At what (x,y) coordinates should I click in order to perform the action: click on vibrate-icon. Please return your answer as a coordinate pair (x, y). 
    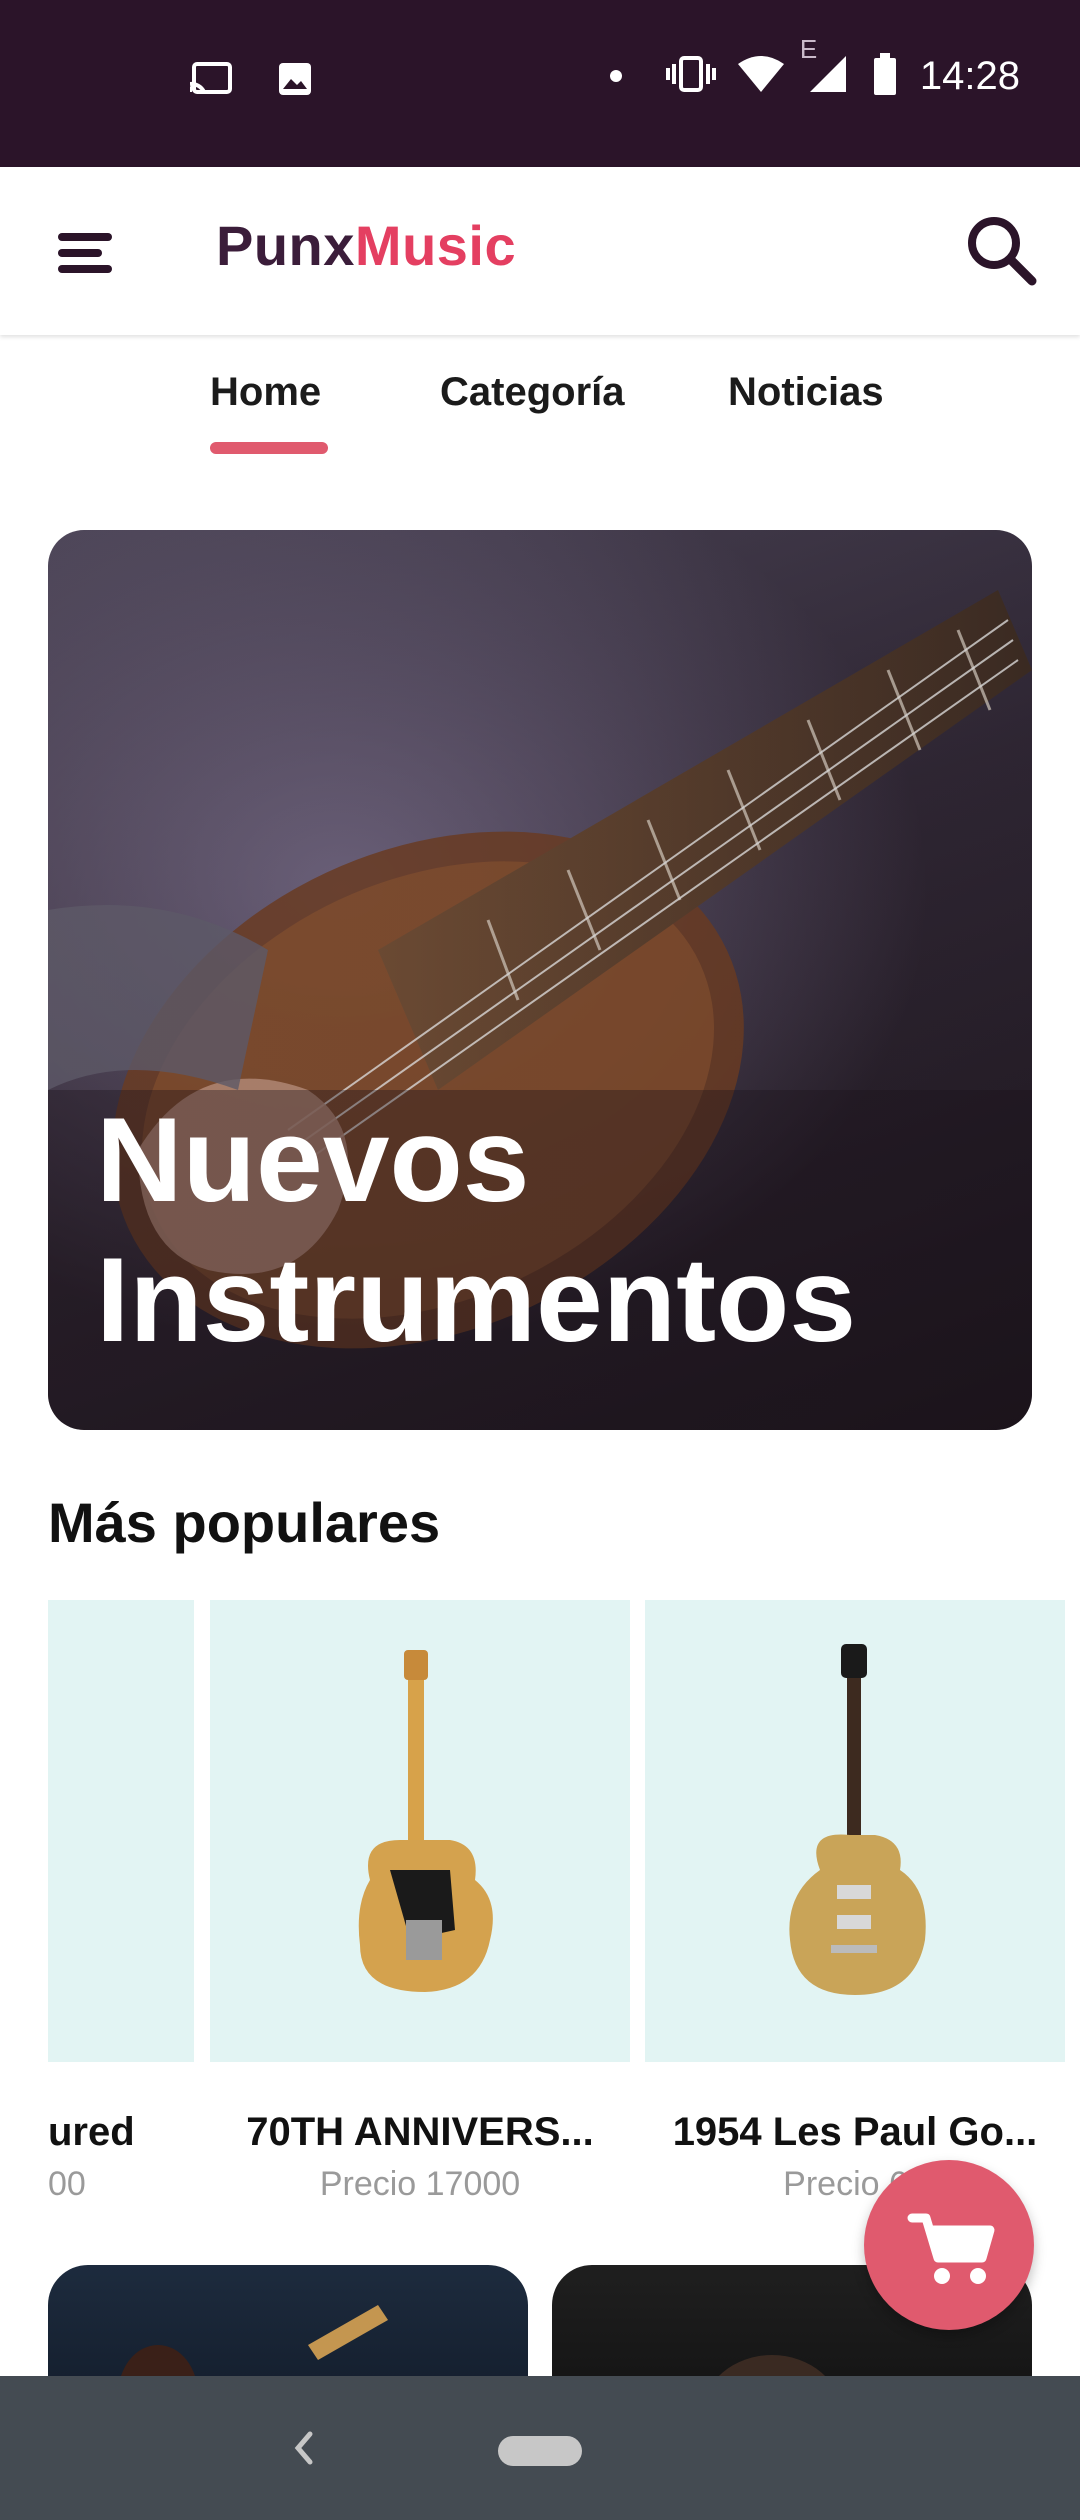
    Looking at the image, I should click on (690, 76).